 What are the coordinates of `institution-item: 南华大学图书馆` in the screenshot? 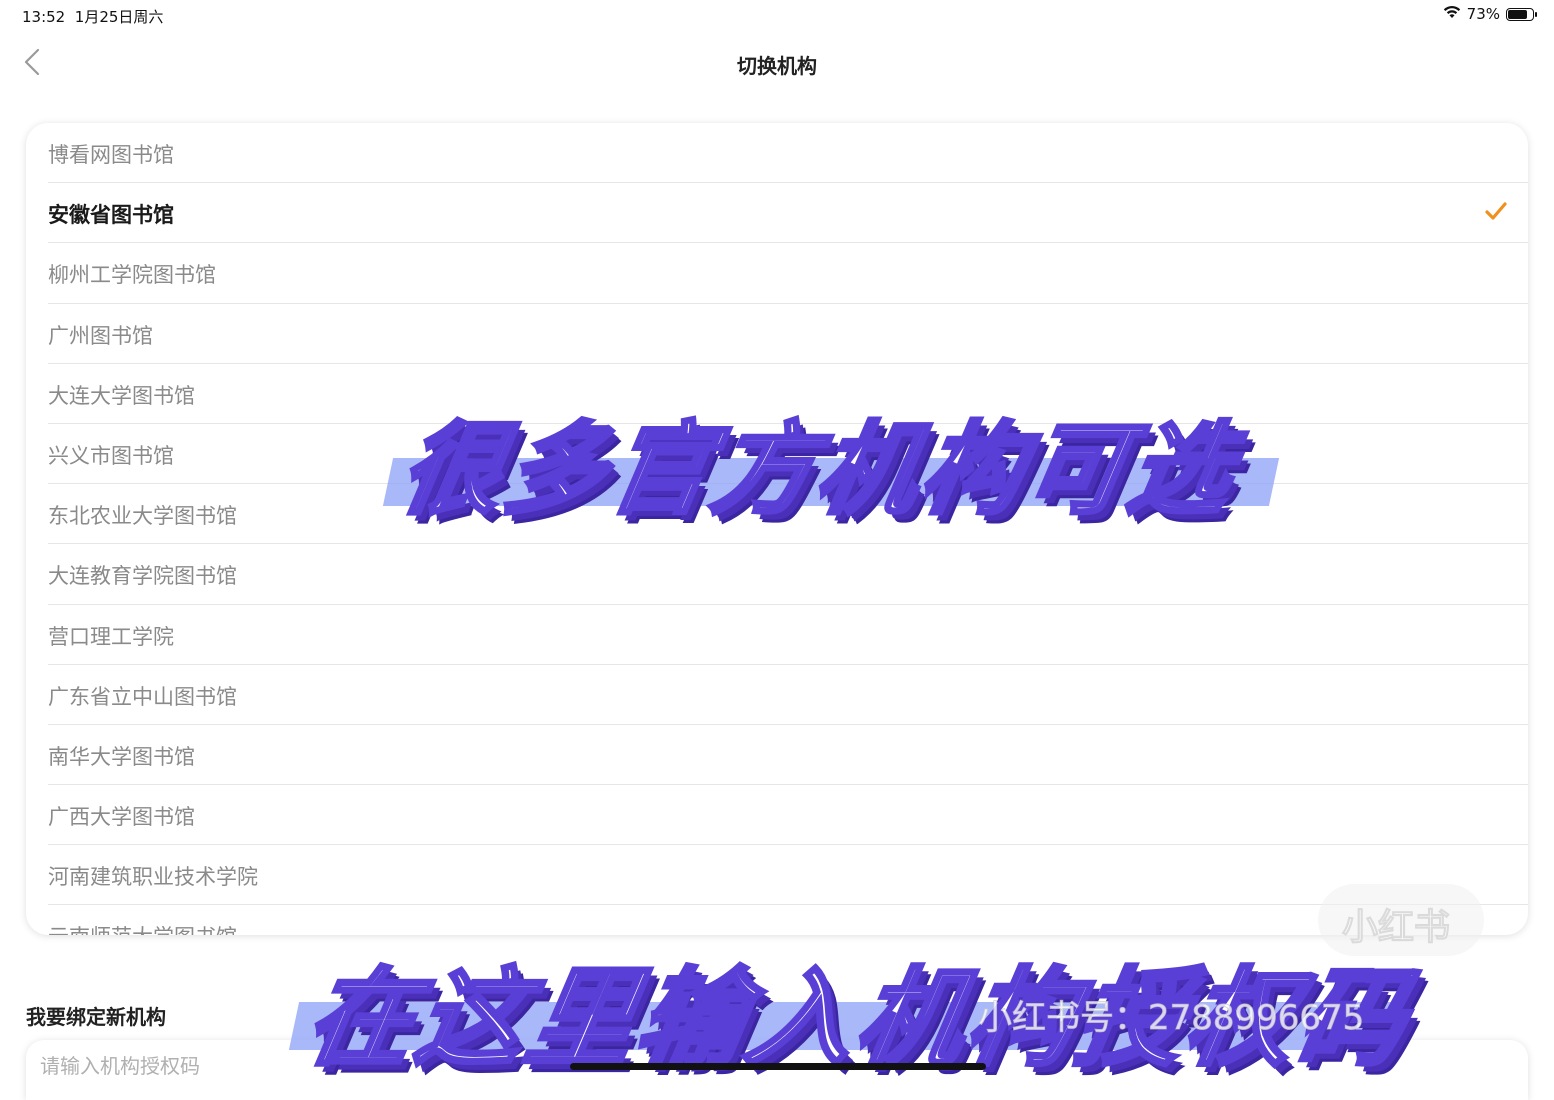 It's located at (788, 755).